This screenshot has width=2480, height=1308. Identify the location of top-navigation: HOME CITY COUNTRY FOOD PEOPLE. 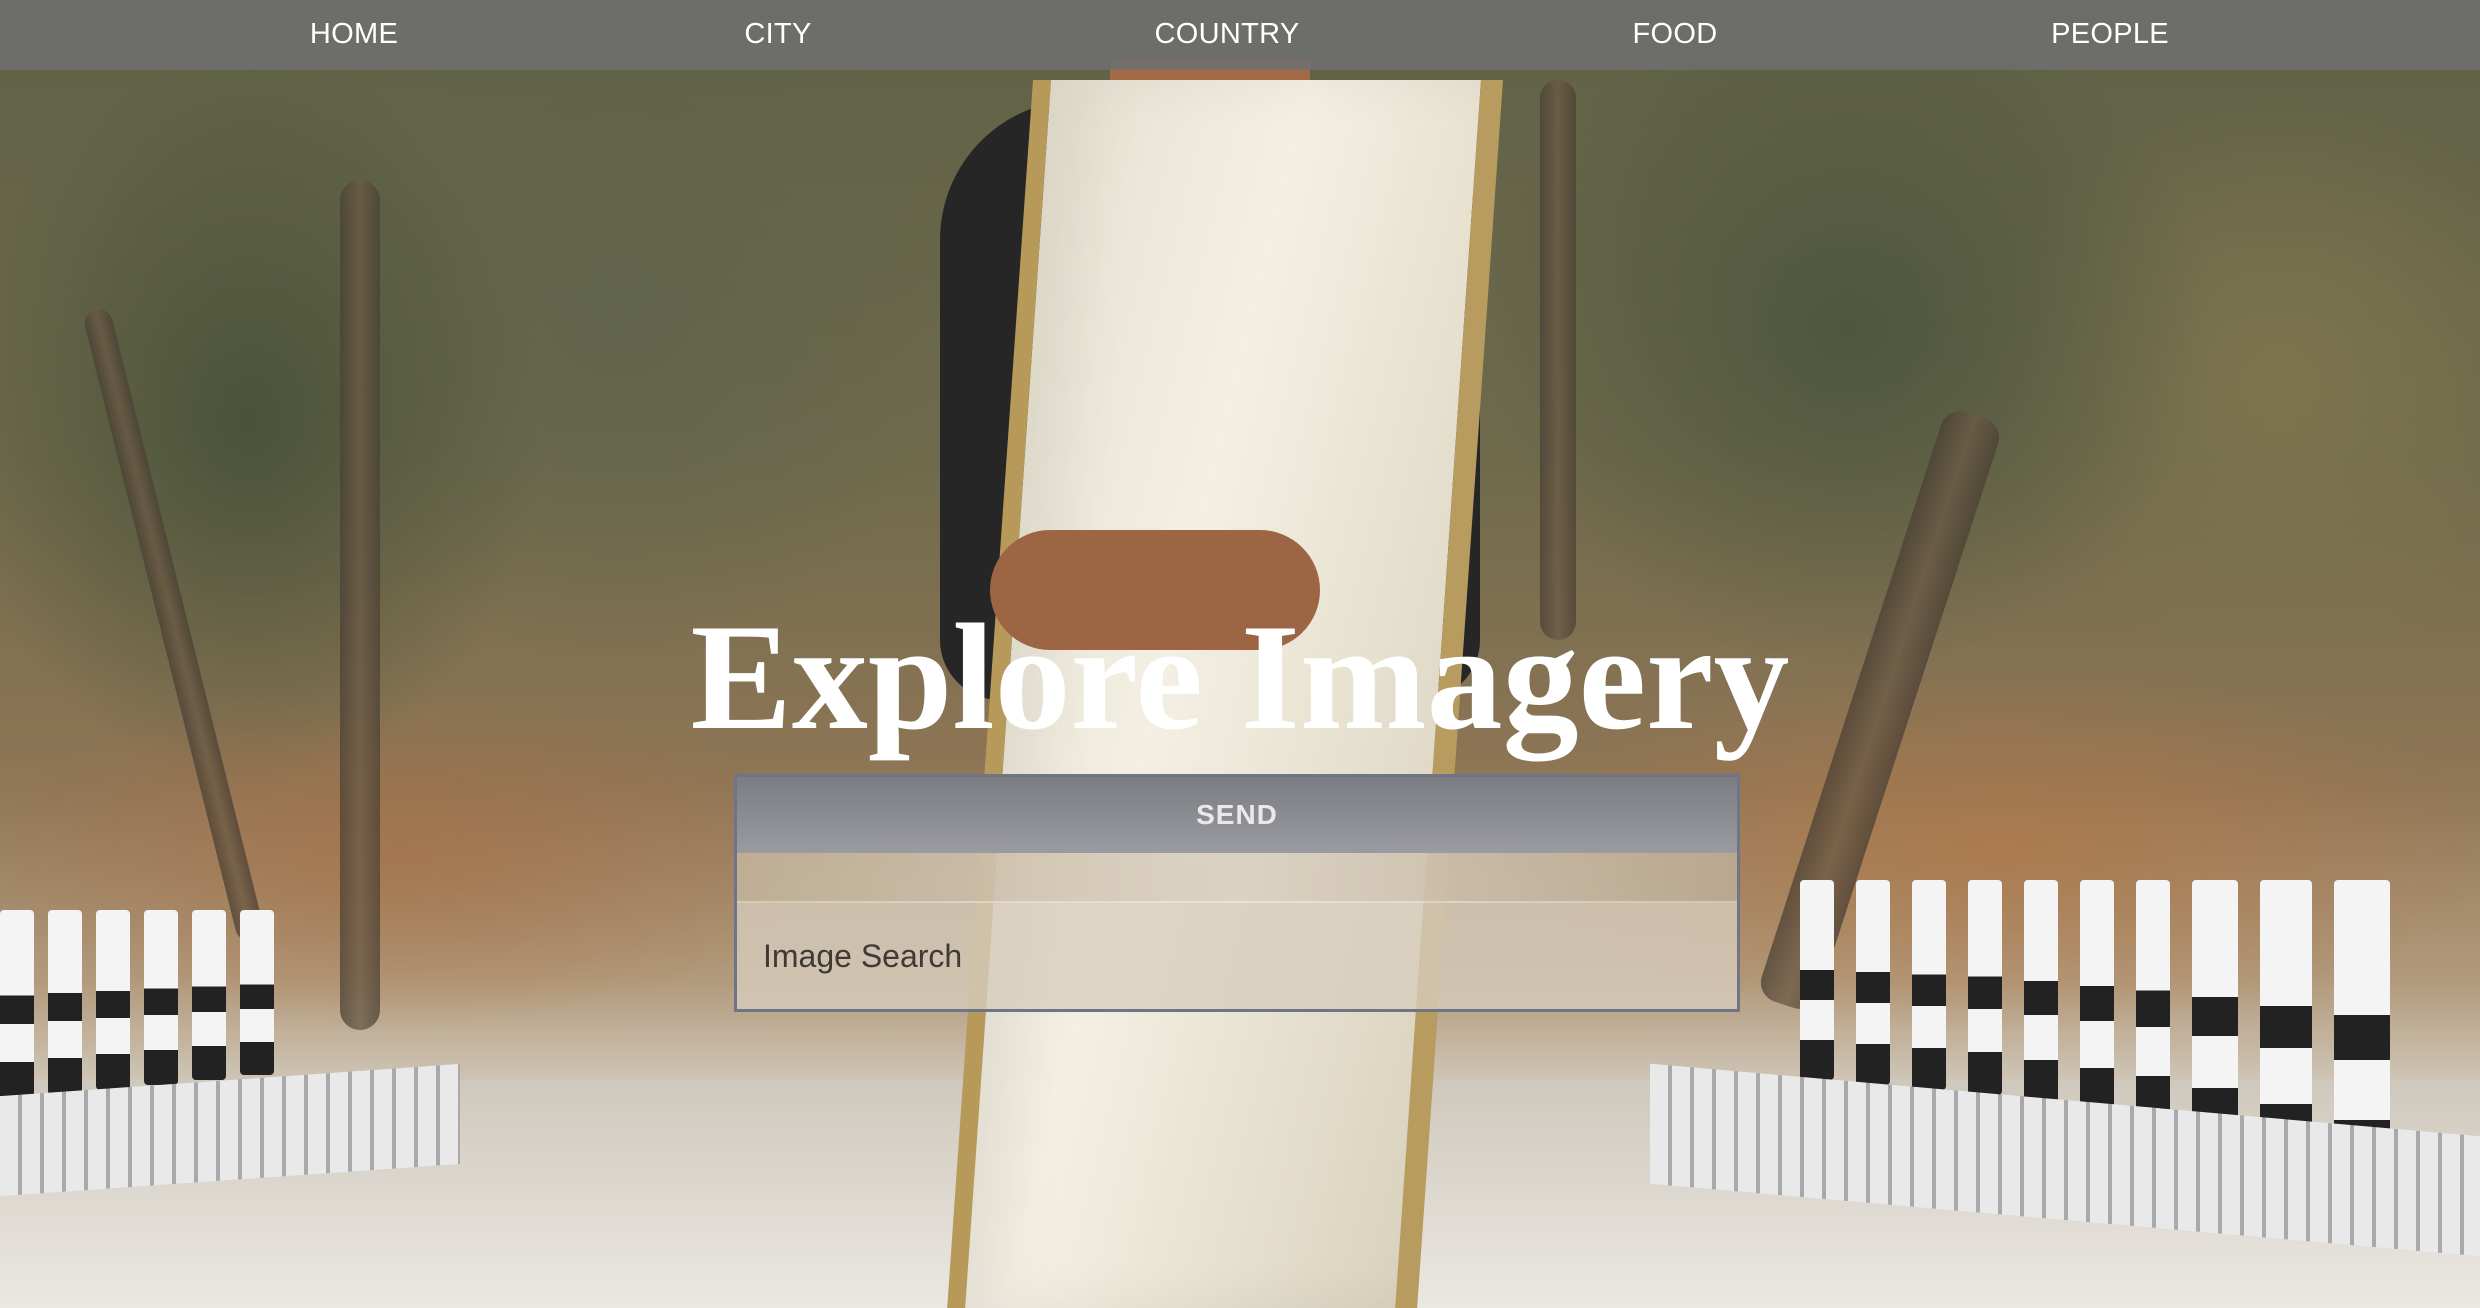
(1240, 35).